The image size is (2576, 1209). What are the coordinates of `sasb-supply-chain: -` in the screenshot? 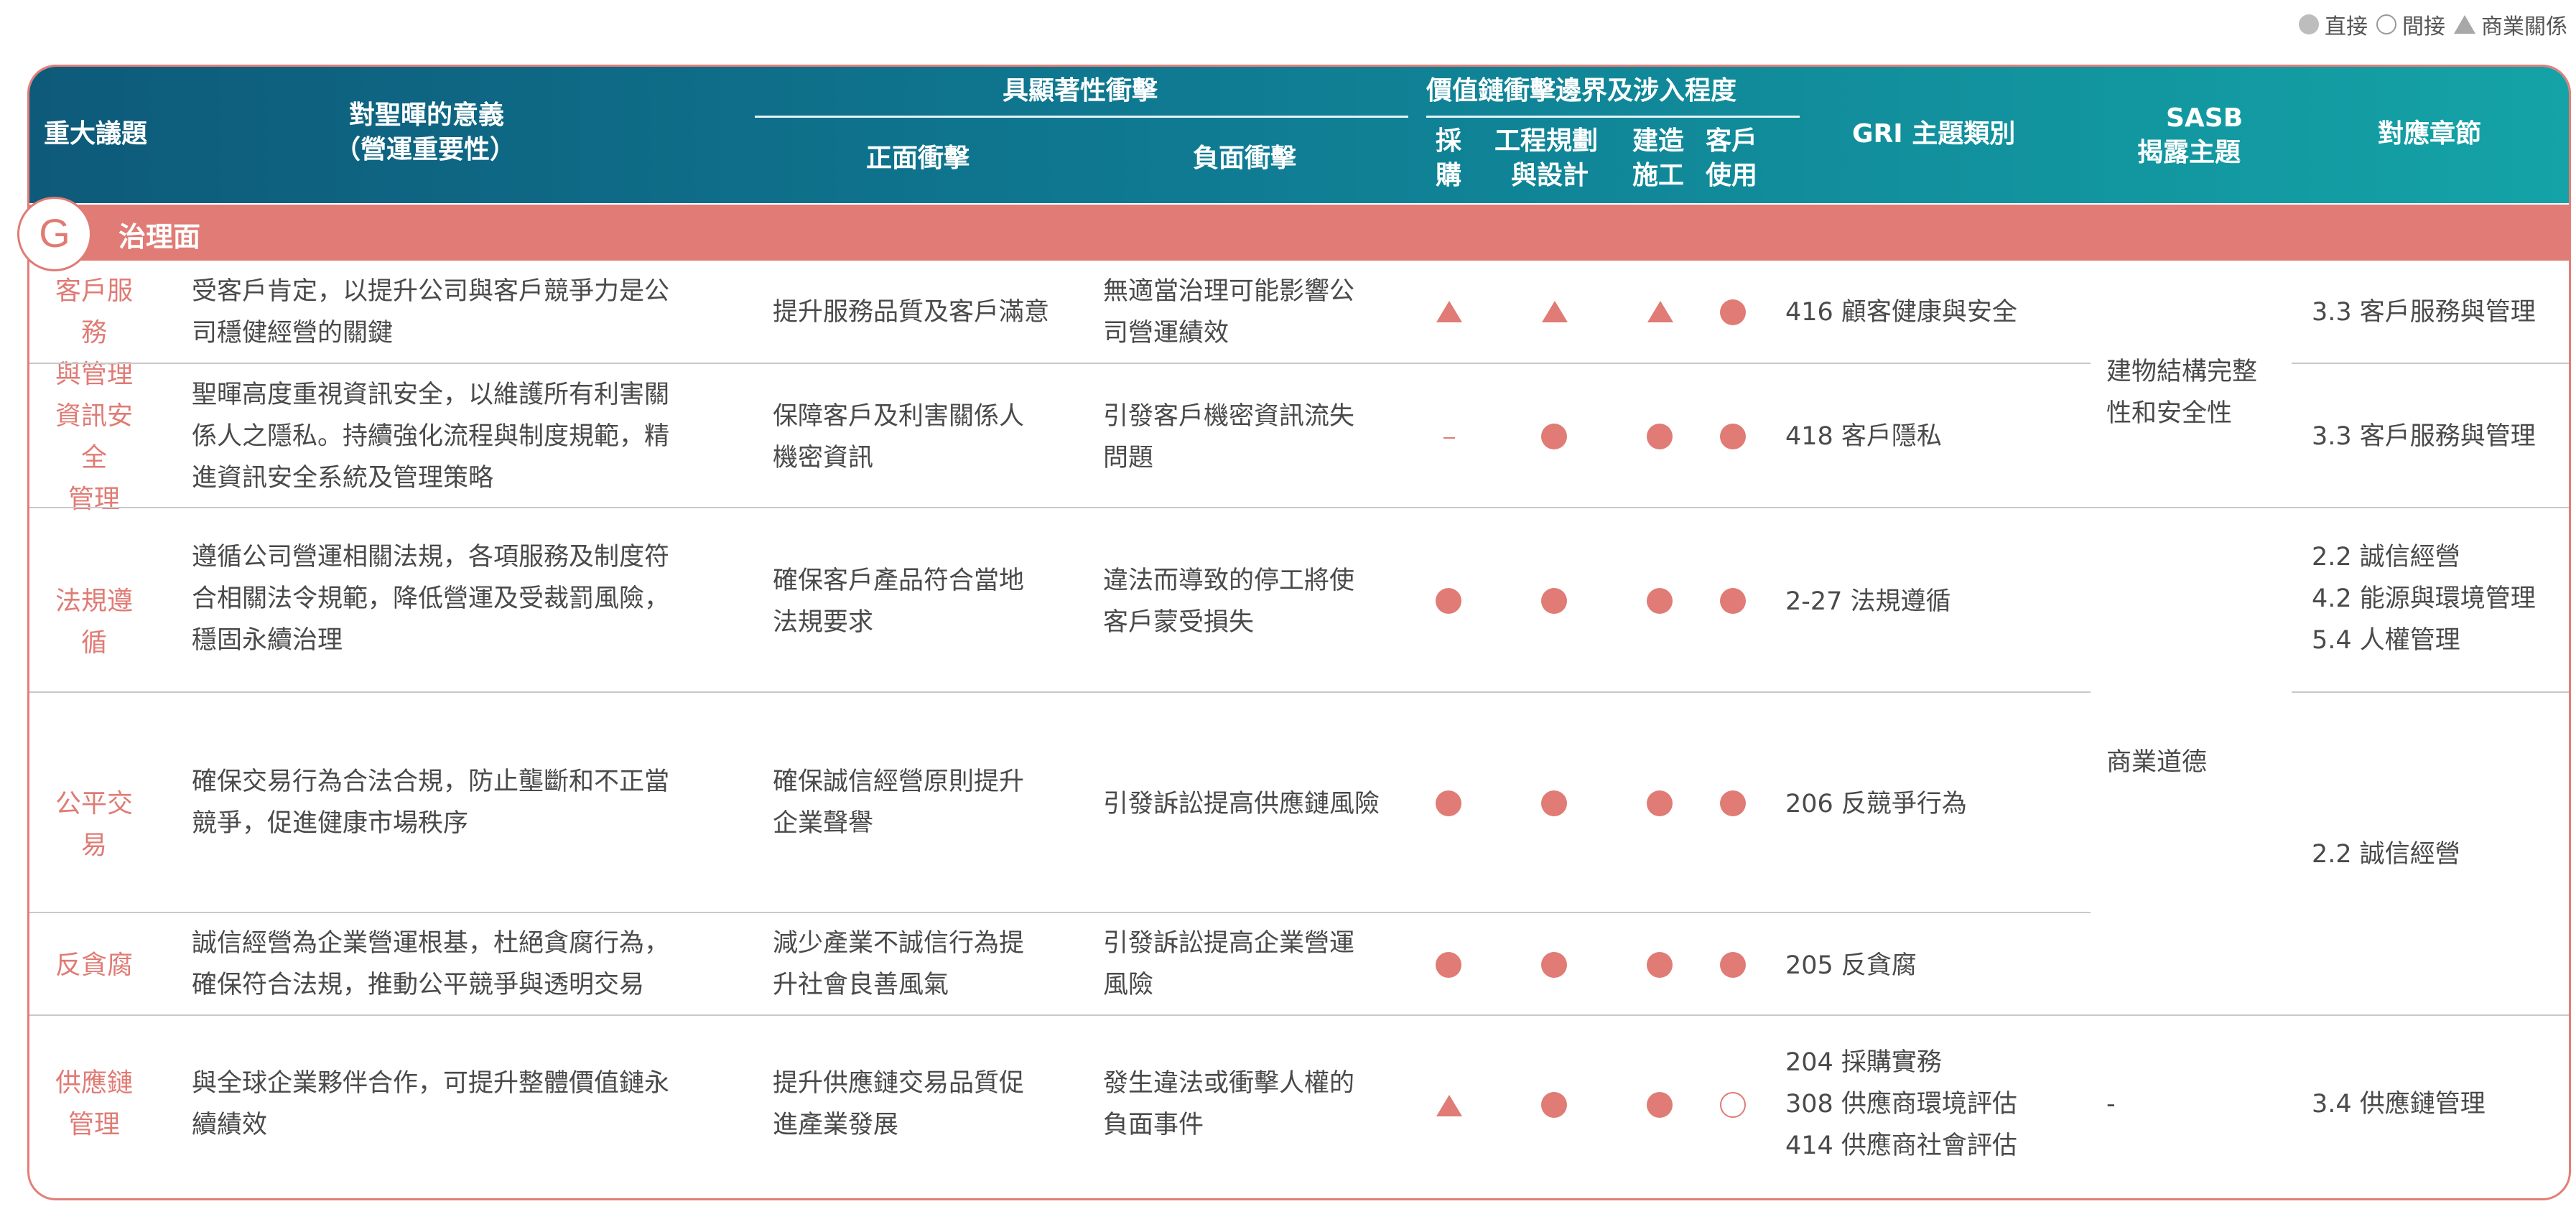 It's located at (2111, 1104).